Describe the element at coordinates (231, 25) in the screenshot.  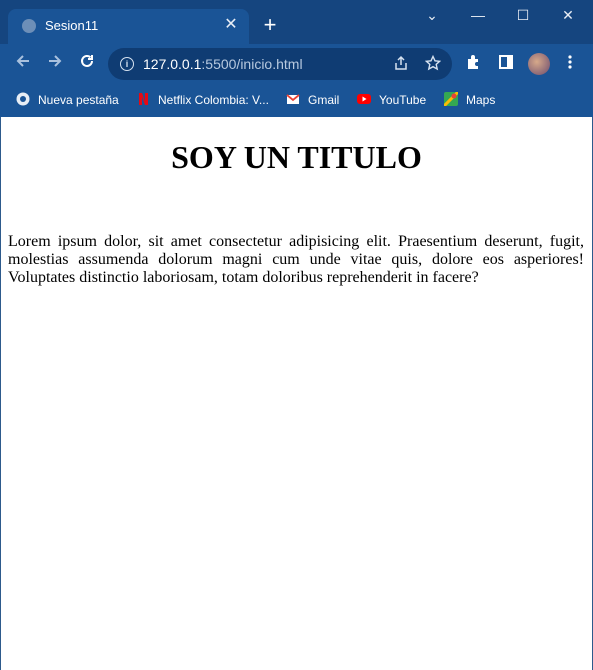
I see `tab-close-icon: ✕` at that location.